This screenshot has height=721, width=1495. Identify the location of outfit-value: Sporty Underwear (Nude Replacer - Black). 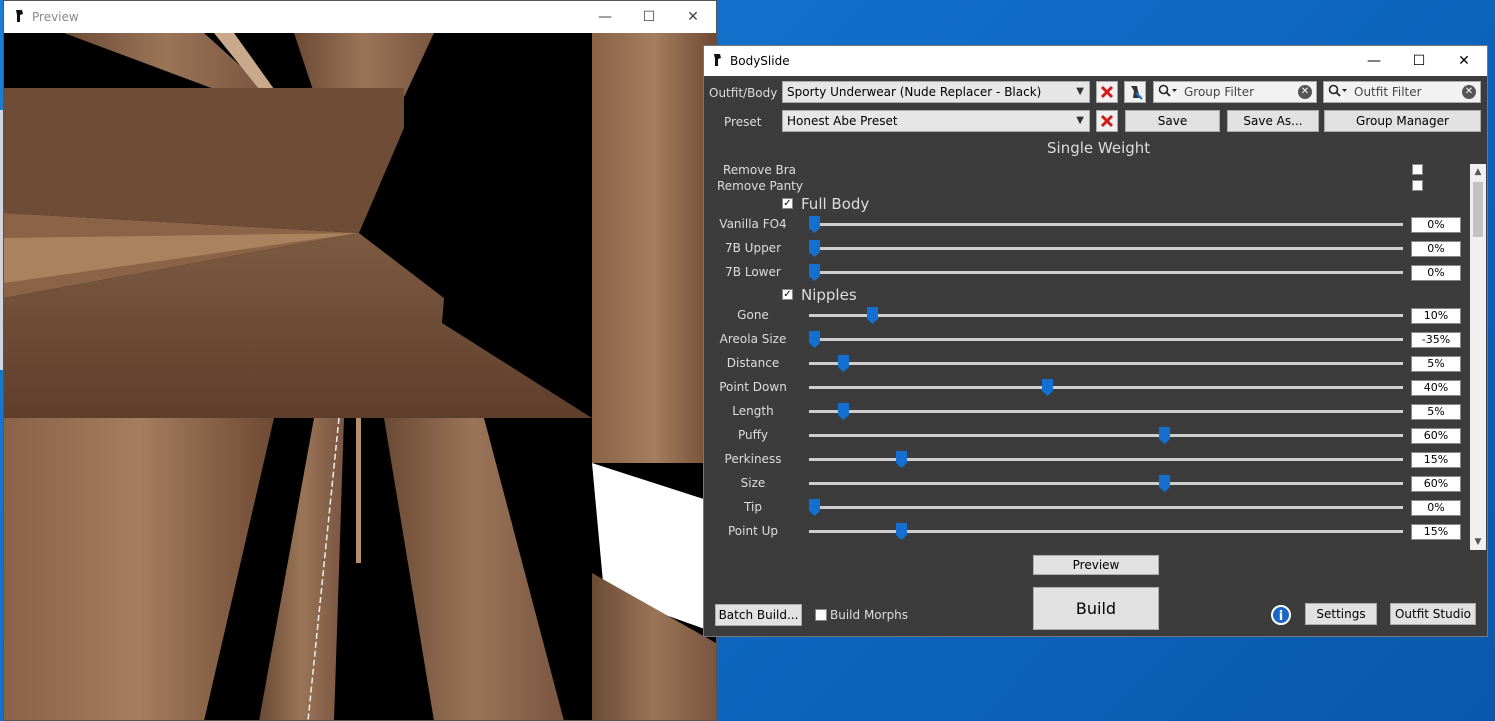
(914, 92).